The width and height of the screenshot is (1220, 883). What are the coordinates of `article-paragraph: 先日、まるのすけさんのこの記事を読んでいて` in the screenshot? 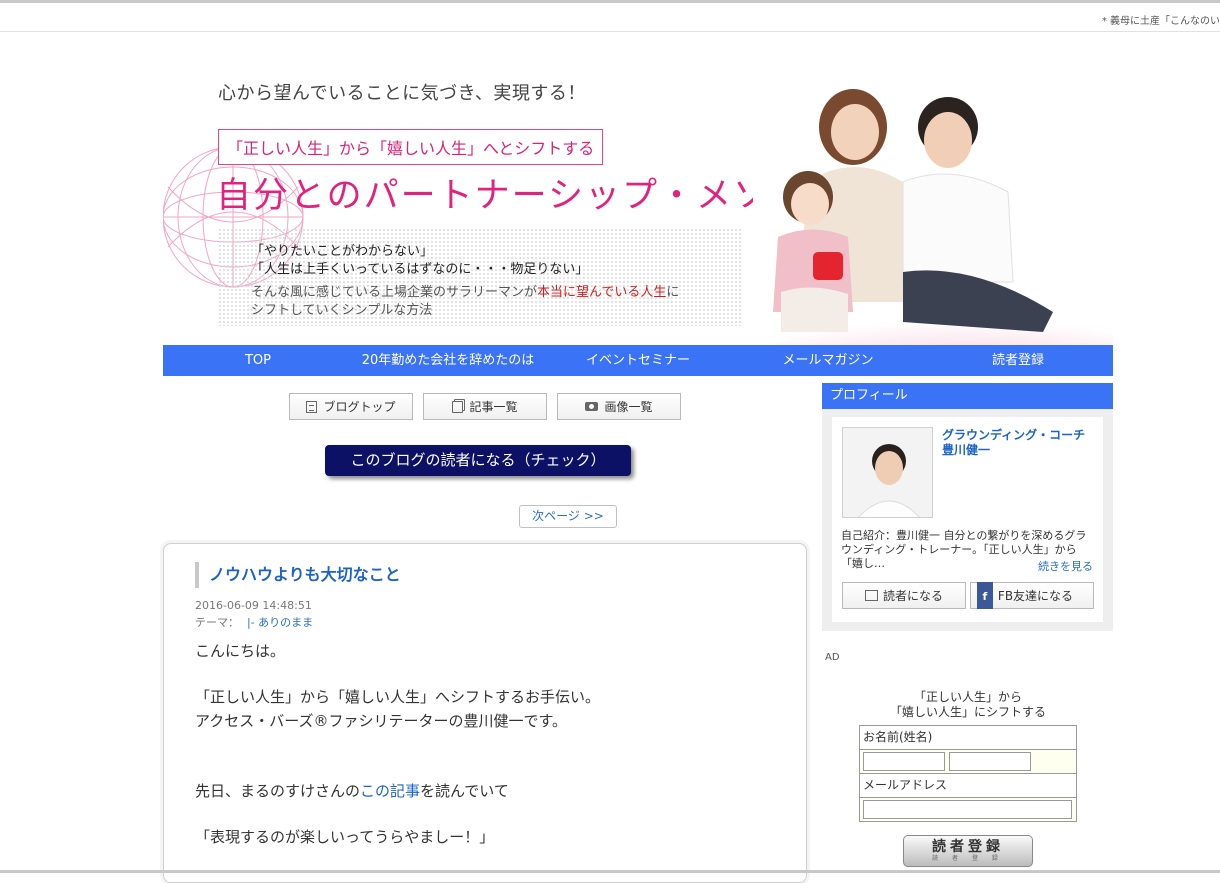 It's located at (352, 790).